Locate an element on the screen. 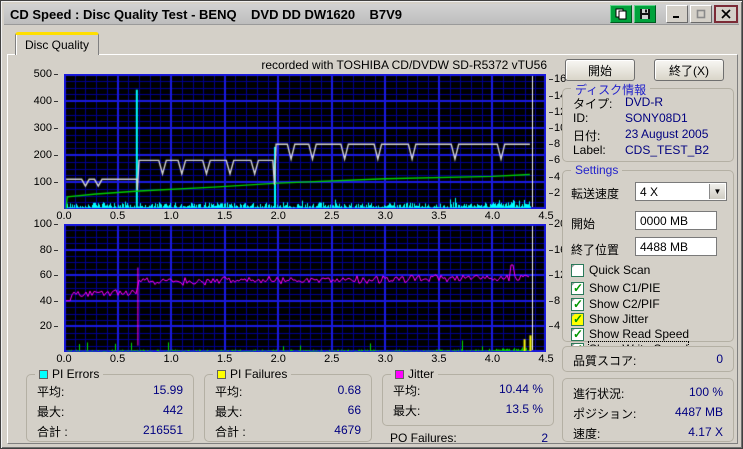 The image size is (743, 449). status-box: 進行状況: 100 % ポジション: 4487 MB 速度: 4.17 X is located at coordinates (648, 410).